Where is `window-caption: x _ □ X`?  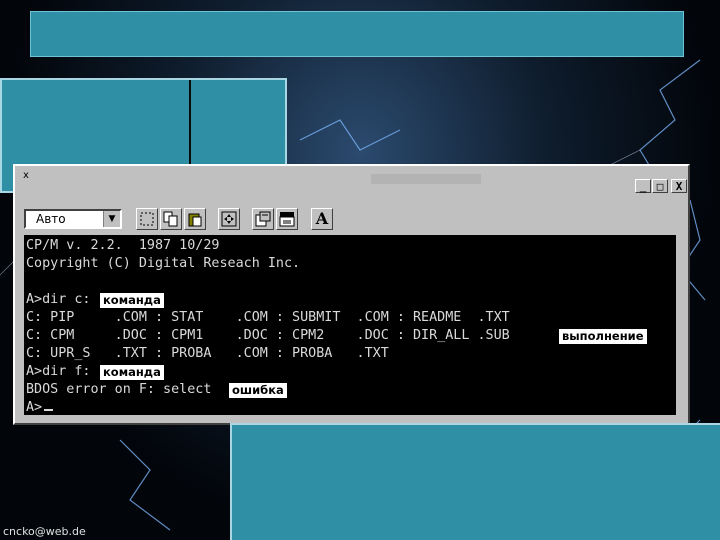
window-caption: x _ □ X is located at coordinates (351, 179).